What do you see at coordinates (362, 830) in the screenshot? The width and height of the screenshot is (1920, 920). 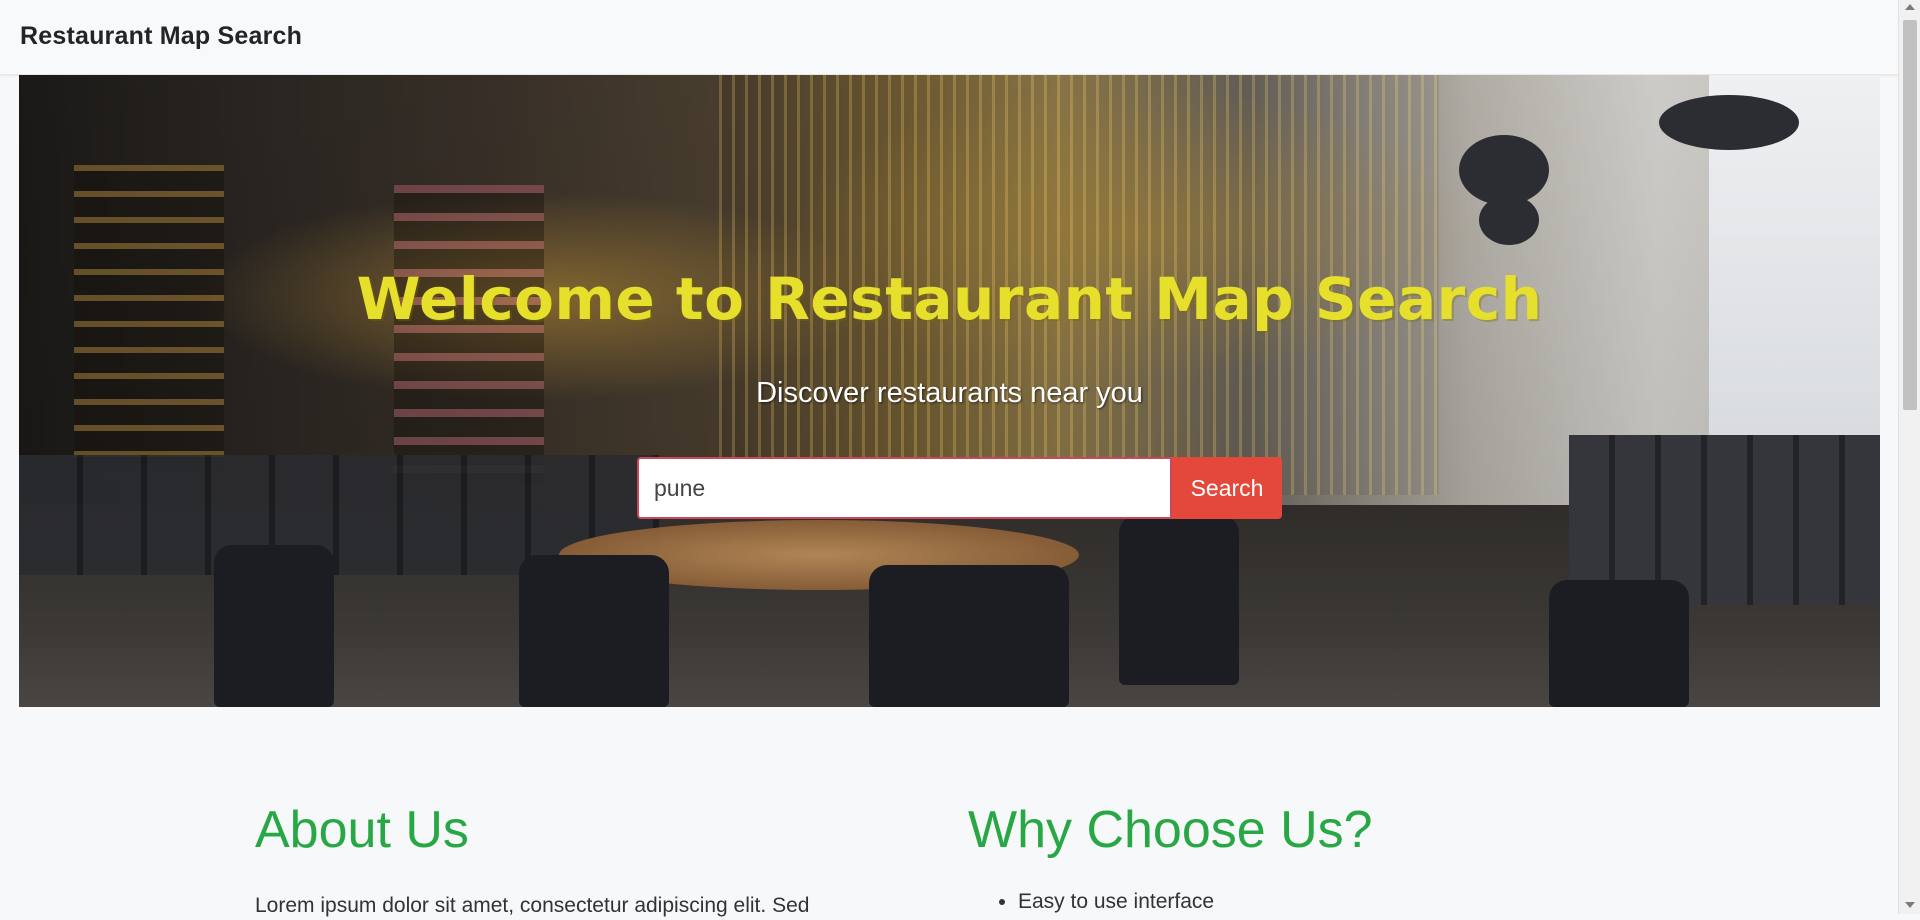 I see `about-heading: About Us` at bounding box center [362, 830].